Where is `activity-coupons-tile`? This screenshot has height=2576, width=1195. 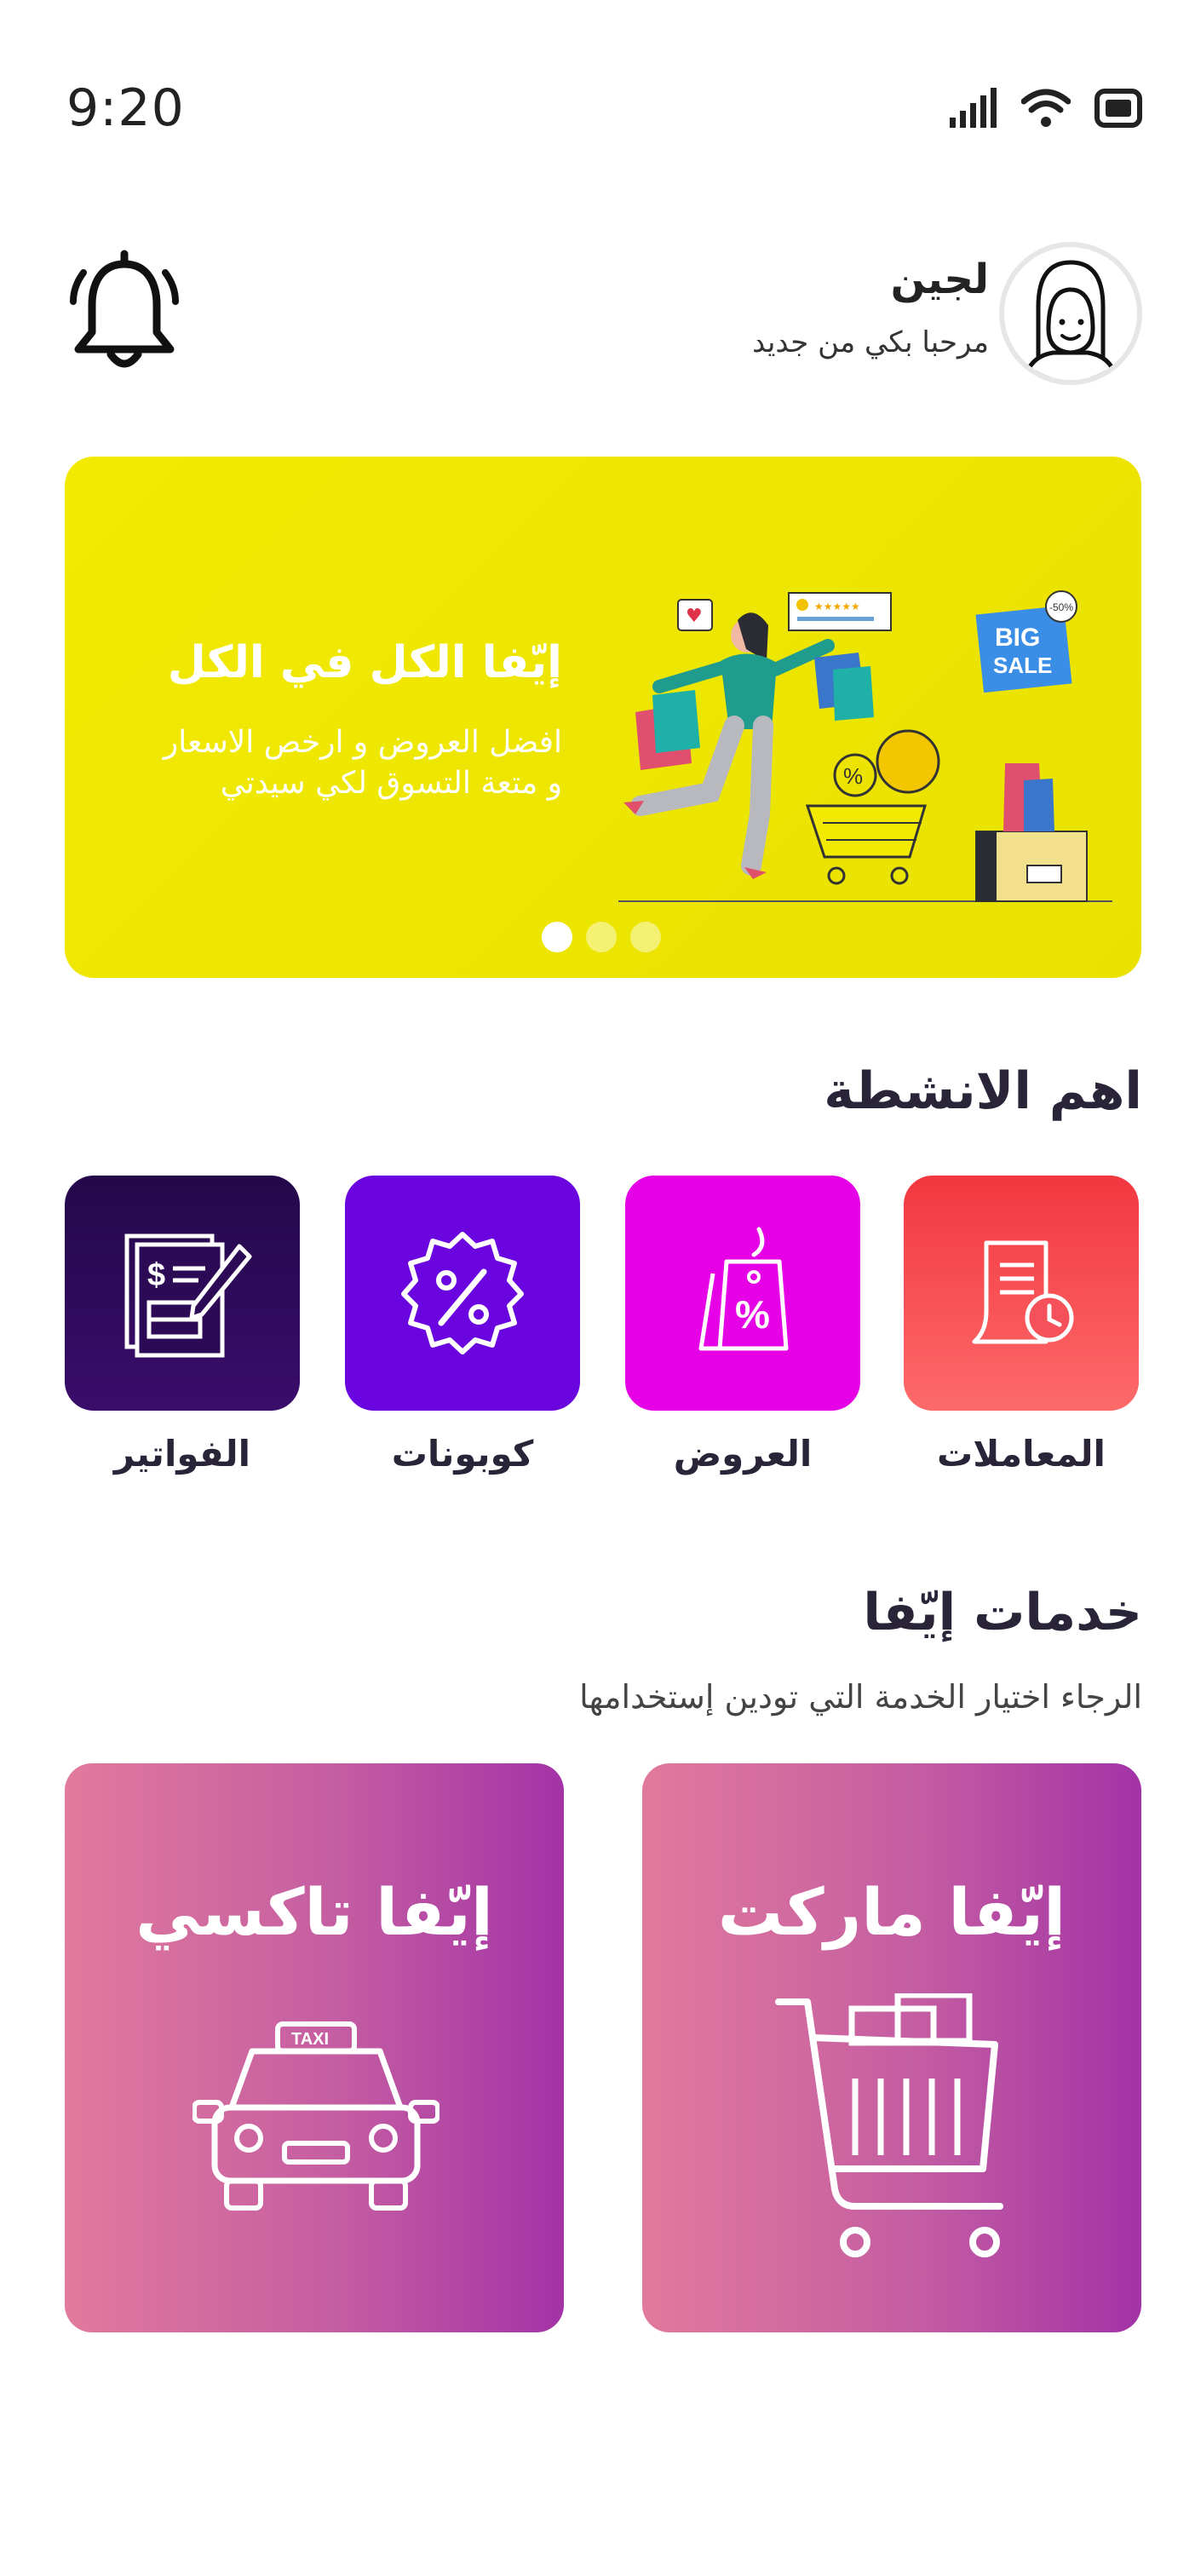
activity-coupons-tile is located at coordinates (463, 1293).